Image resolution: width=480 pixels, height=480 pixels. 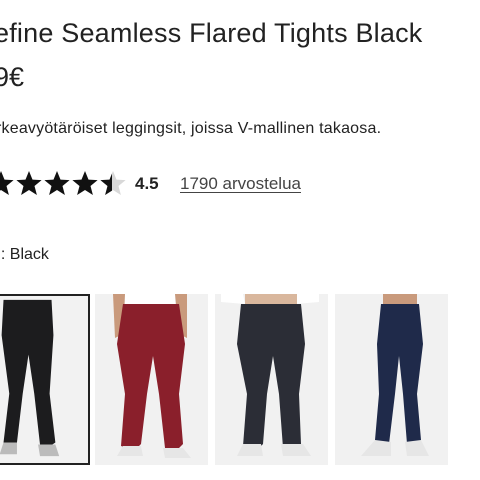 What do you see at coordinates (211, 33) in the screenshot?
I see `product-title: efine Seamless Flared Tights Black` at bounding box center [211, 33].